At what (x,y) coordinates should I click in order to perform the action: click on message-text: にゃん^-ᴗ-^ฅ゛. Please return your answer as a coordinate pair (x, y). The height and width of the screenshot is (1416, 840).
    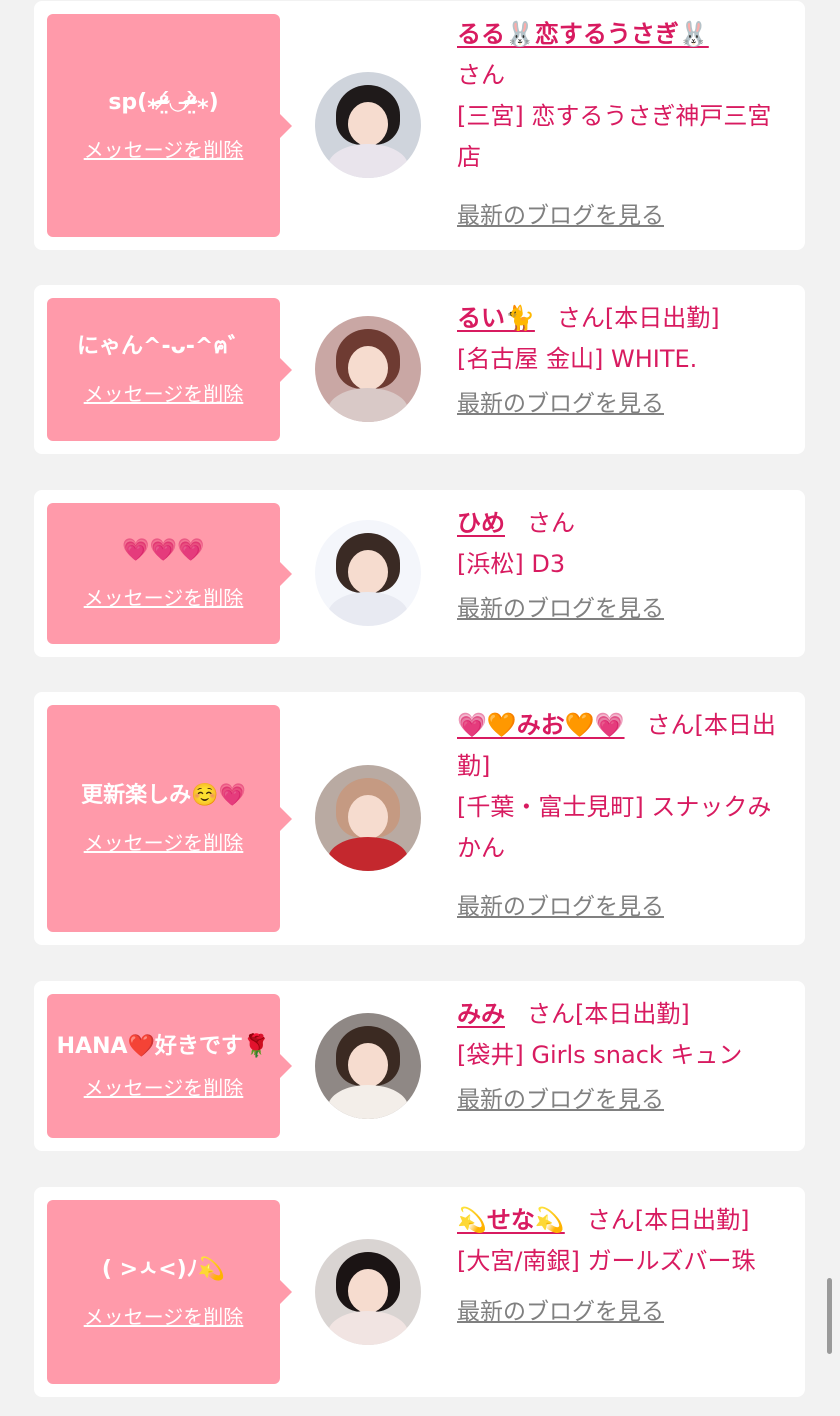
    Looking at the image, I should click on (163, 346).